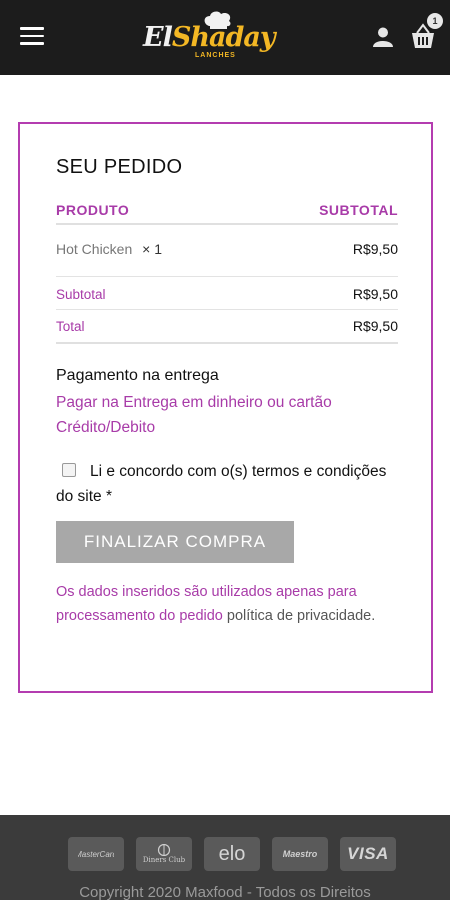 Image resolution: width=450 pixels, height=900 pixels. I want to click on order-item-row: Hot Chicken × 1 R$9,50, so click(227, 249).